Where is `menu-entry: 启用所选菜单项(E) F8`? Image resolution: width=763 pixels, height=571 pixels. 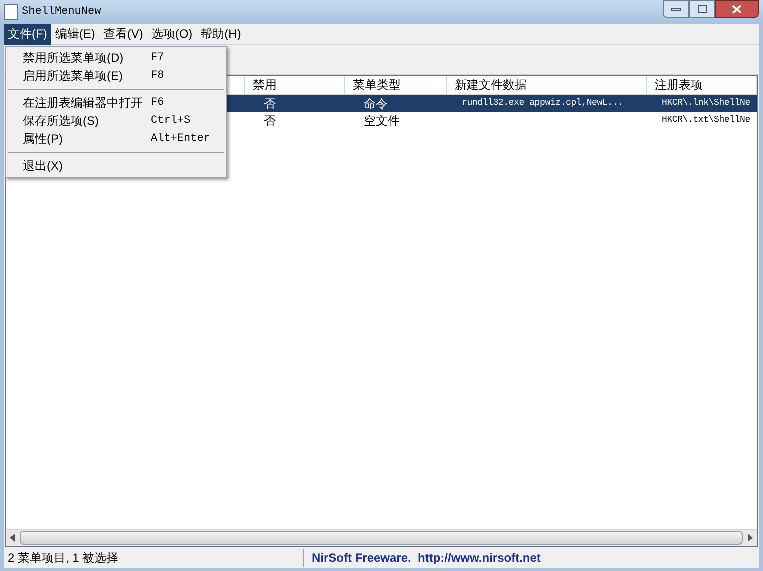
menu-entry: 启用所选菜单项(E) F8 is located at coordinates (116, 76).